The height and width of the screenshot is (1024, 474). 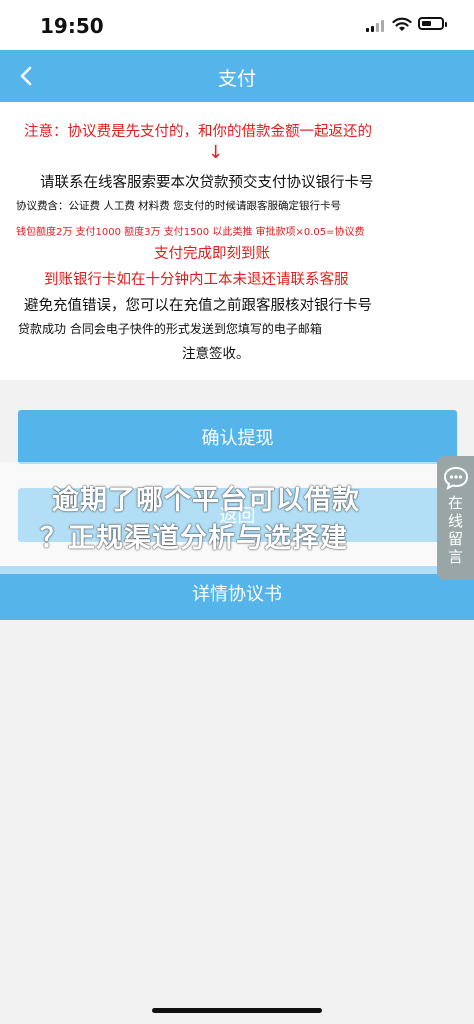 What do you see at coordinates (170, 329) in the screenshot?
I see `notice-line-8: 贷款成功 合同会电子快件的形式发送到您填写的电子邮箱` at bounding box center [170, 329].